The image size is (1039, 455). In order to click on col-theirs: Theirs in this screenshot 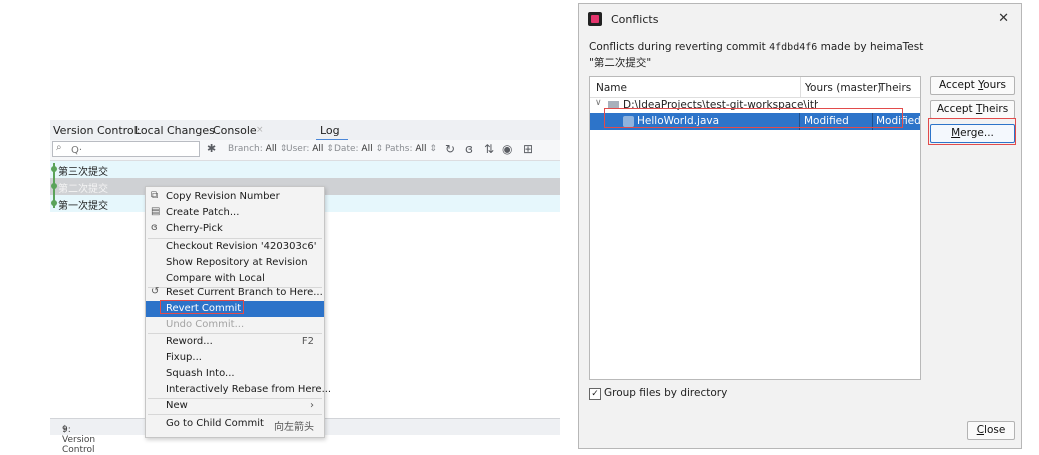, I will do `click(895, 88)`.